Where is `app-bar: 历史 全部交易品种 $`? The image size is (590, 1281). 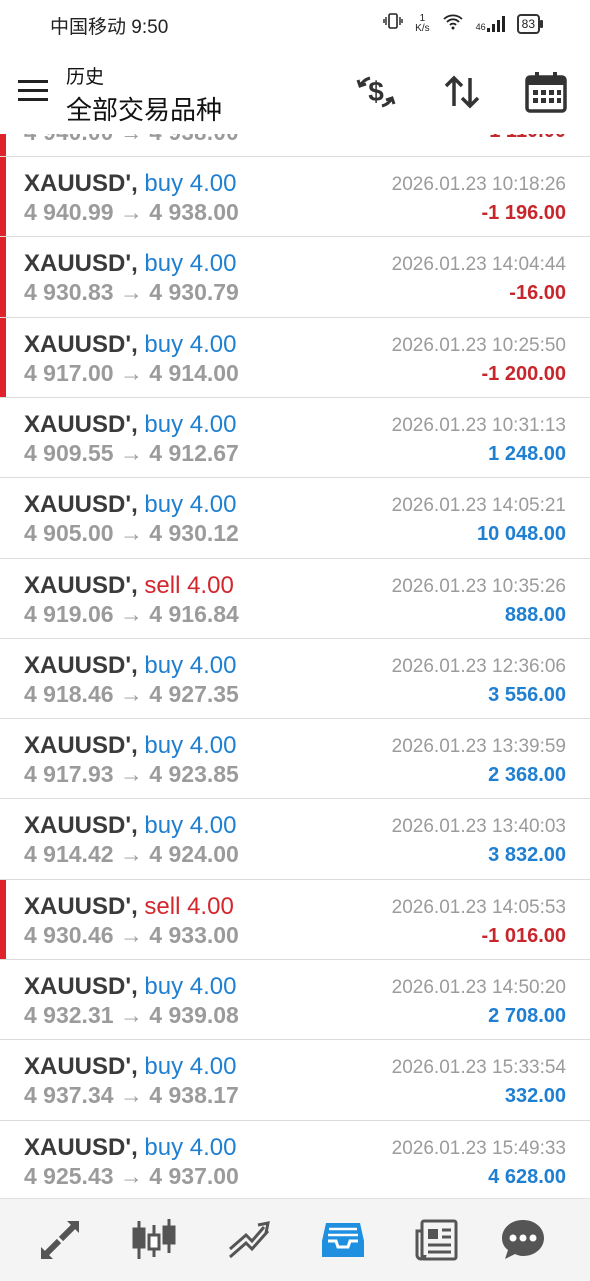 app-bar: 历史 全部交易品种 $ is located at coordinates (295, 90).